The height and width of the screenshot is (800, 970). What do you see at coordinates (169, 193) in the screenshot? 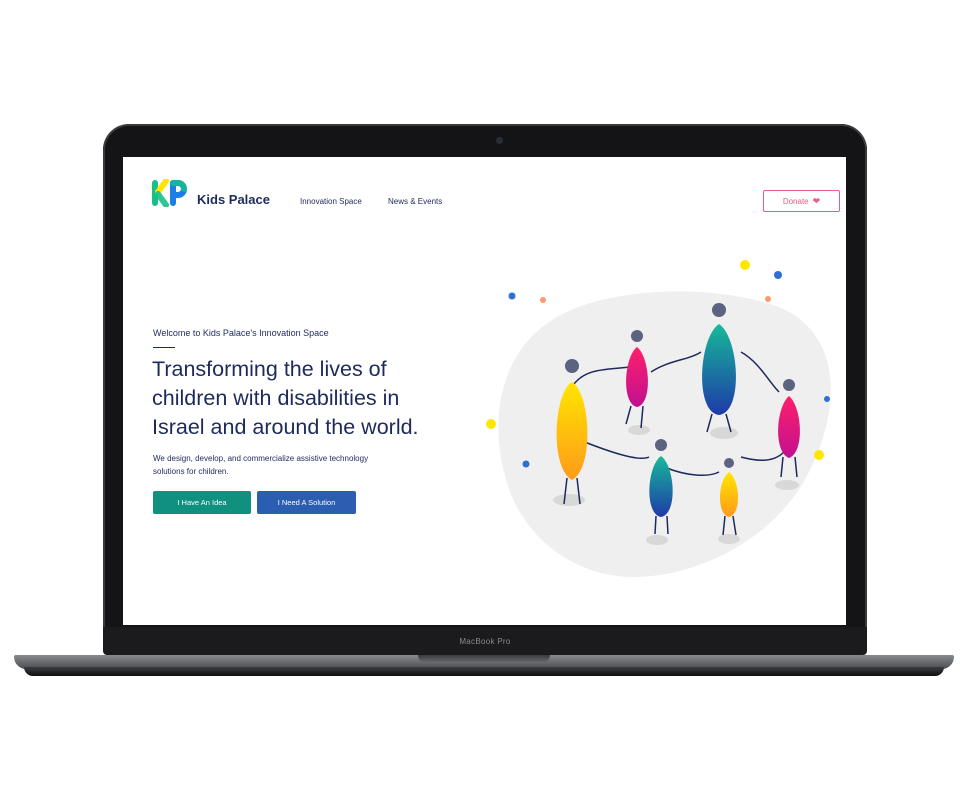
I see `logo-icon` at bounding box center [169, 193].